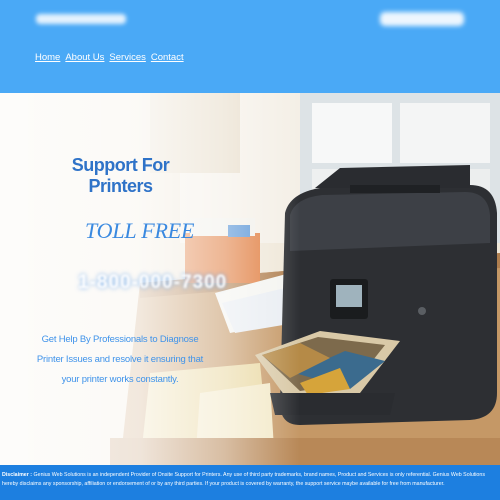 The image size is (500, 500). What do you see at coordinates (127, 57) in the screenshot?
I see `nav-link-services: Services` at bounding box center [127, 57].